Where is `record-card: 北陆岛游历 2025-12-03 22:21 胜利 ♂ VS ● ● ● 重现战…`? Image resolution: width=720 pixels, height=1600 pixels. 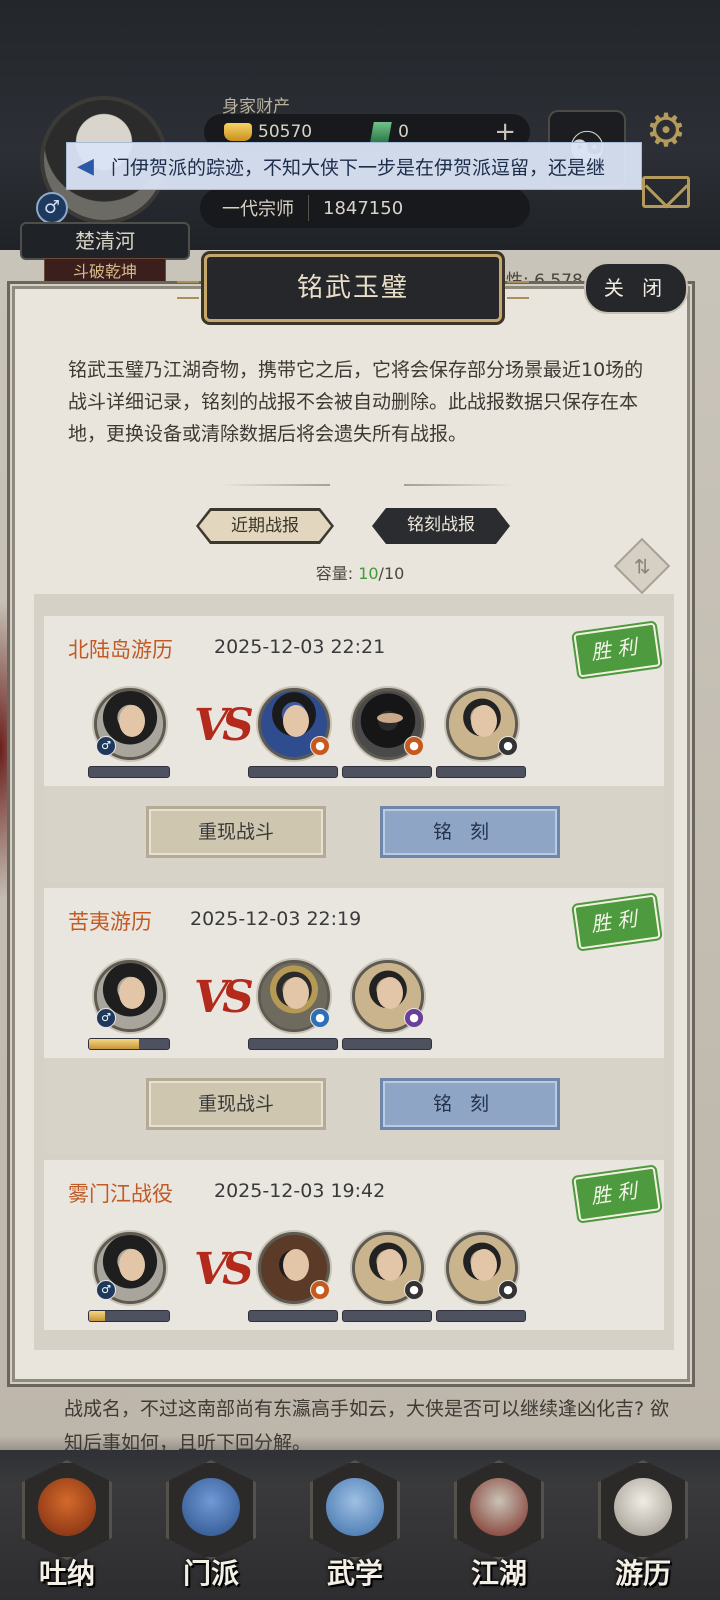
record-card: 北陆岛游历 2025-12-03 22:21 胜利 ♂ VS ● ● ● 重现战… is located at coordinates (354, 749).